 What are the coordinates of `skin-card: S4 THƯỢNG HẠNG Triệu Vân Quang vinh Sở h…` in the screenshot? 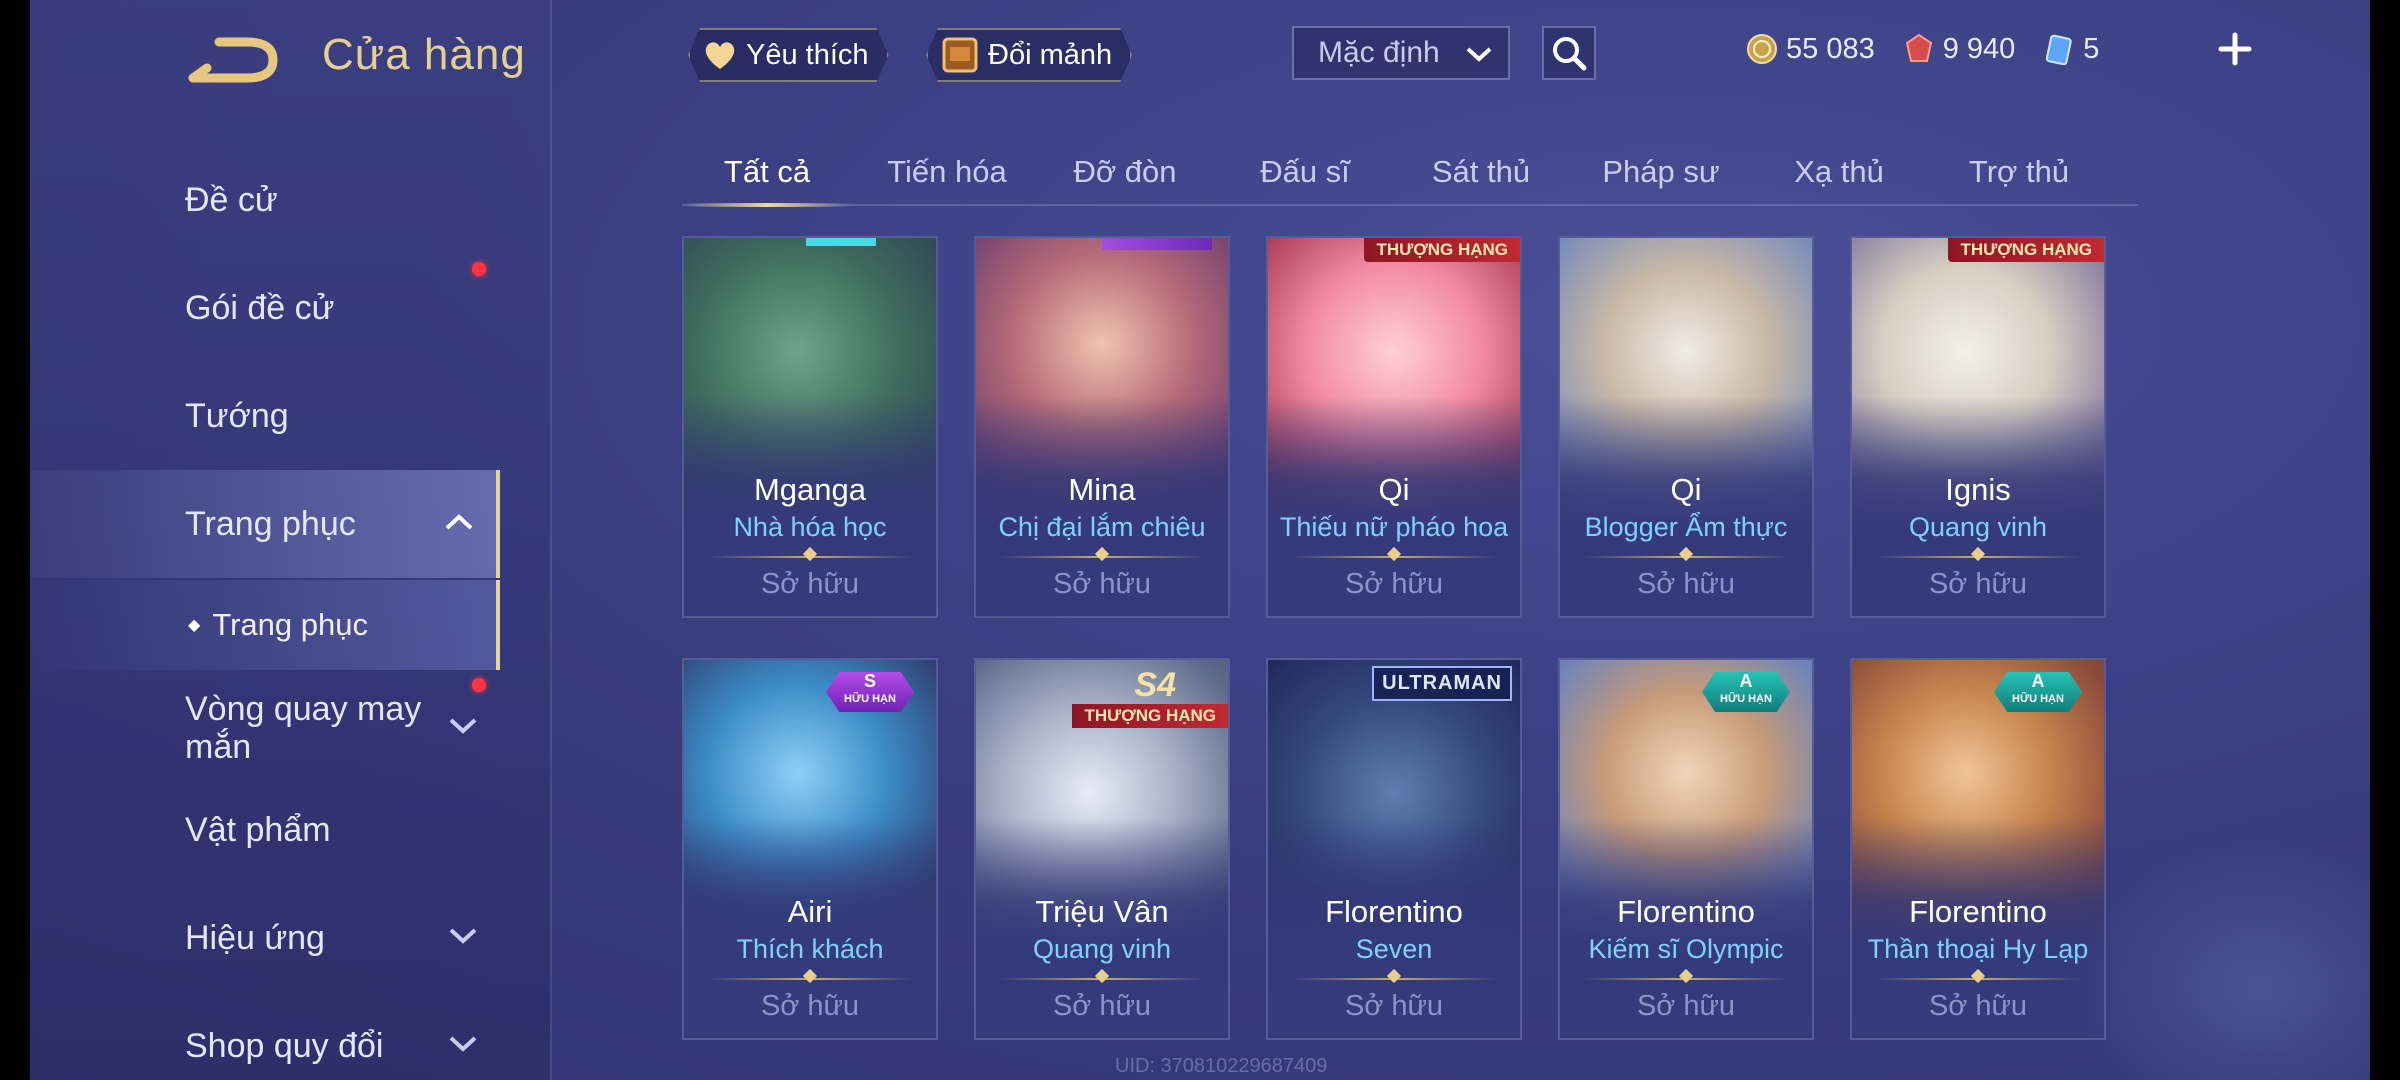 It's located at (1102, 849).